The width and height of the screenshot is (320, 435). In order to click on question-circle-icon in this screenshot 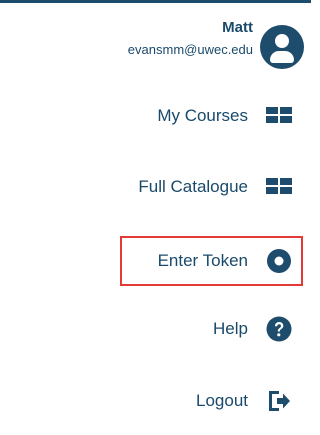, I will do `click(279, 329)`.